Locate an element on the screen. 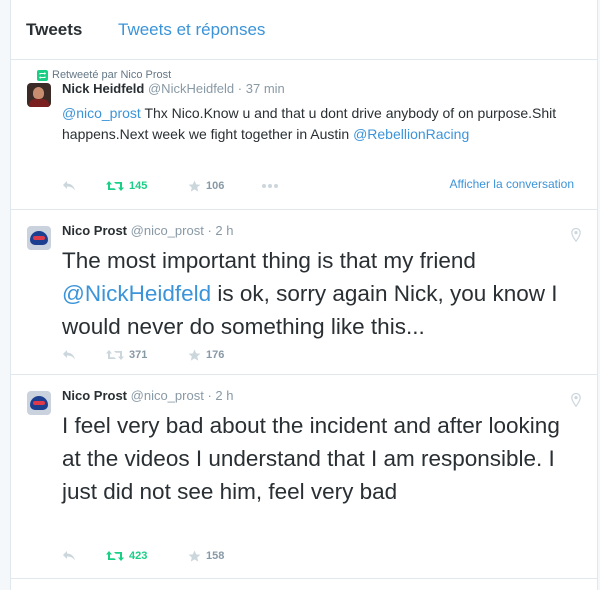 This screenshot has height=590, width=600. tweet-actions: 371 176 is located at coordinates (318, 355).